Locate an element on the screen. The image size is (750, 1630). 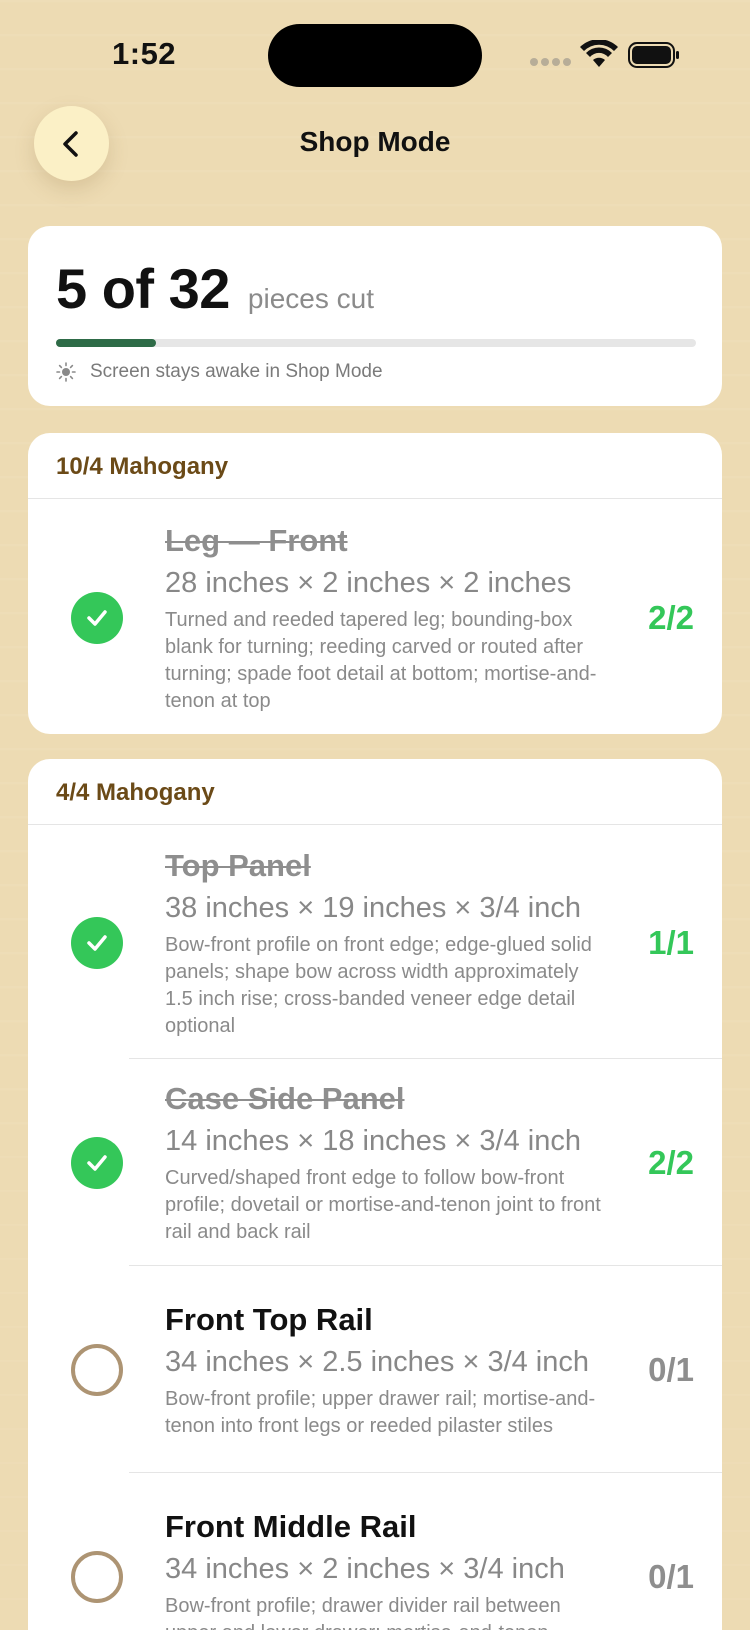
progress-bar-fill is located at coordinates (106, 343).